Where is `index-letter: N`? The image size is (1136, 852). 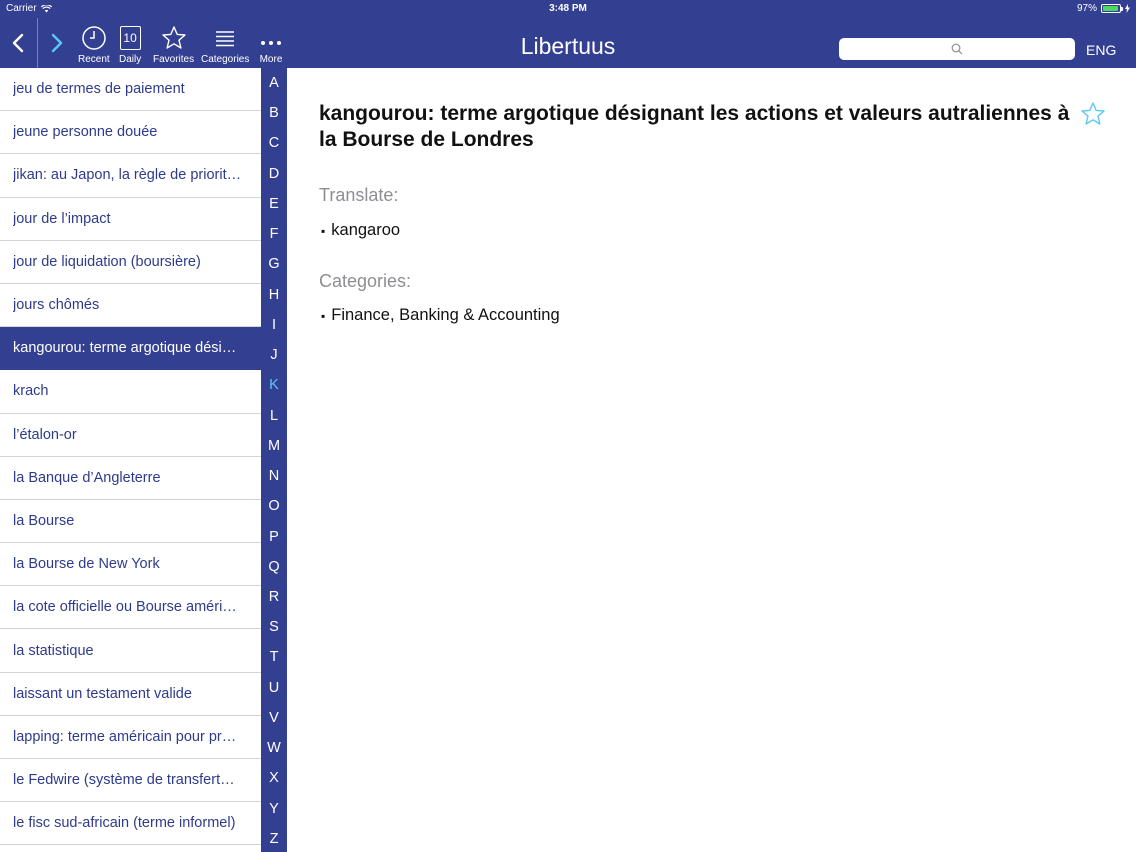 index-letter: N is located at coordinates (274, 476).